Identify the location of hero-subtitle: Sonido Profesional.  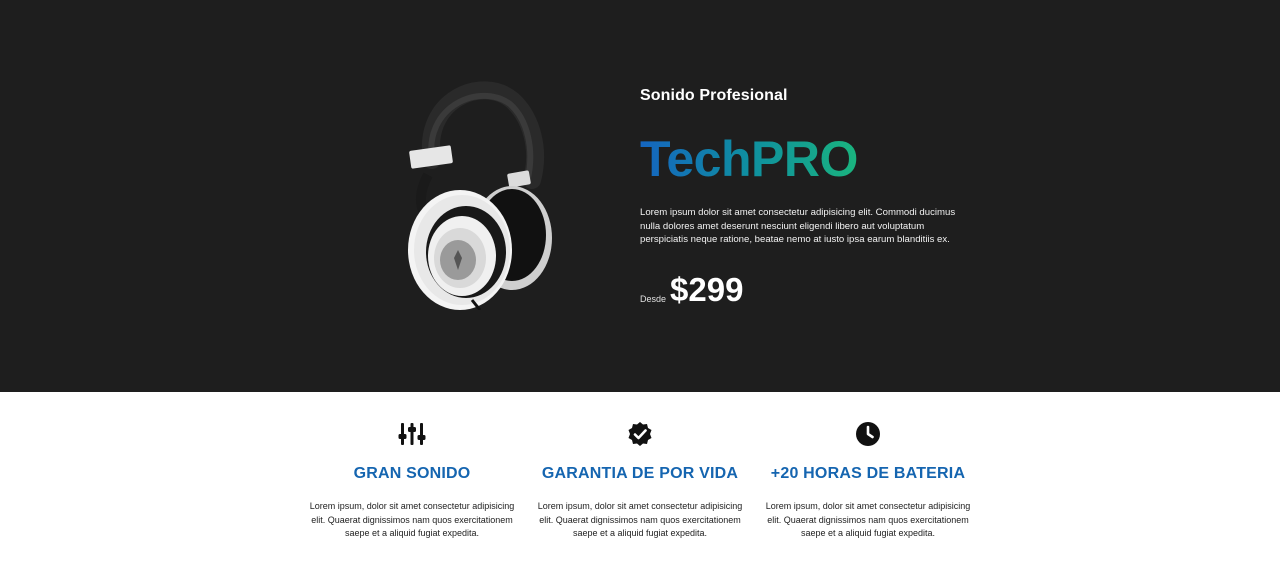
(714, 95).